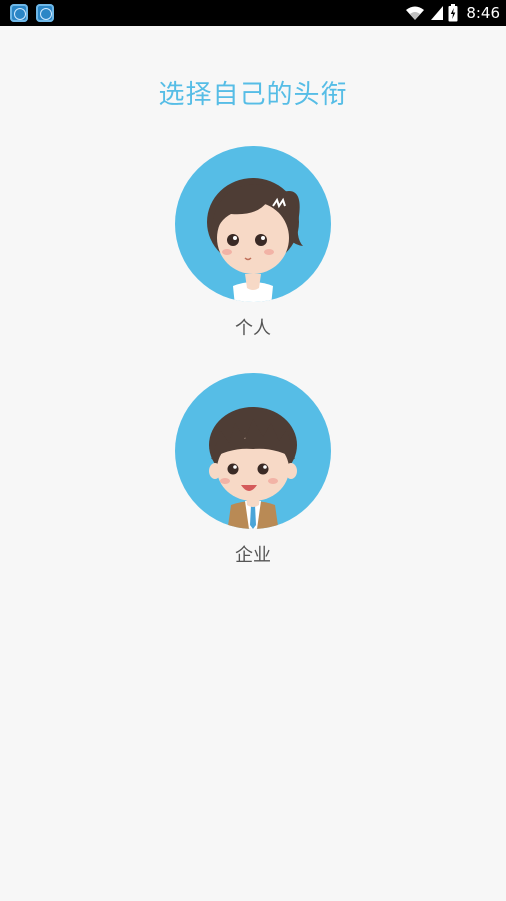 The image size is (506, 901). What do you see at coordinates (253, 224) in the screenshot?
I see `female-avatar-icon` at bounding box center [253, 224].